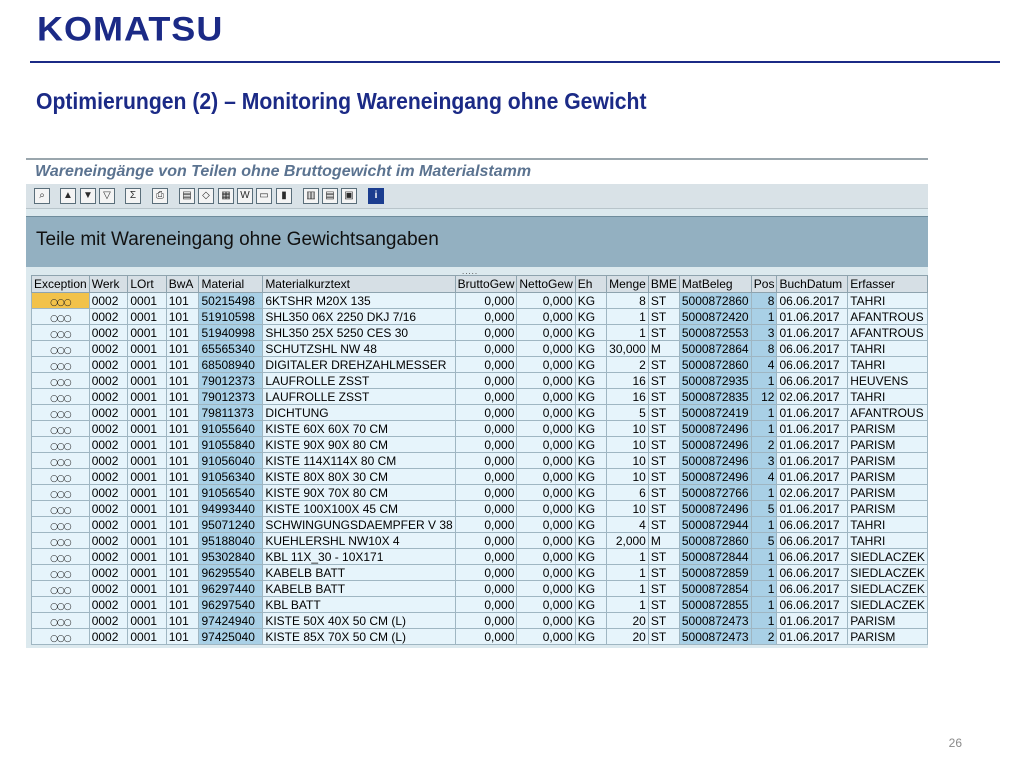 Image resolution: width=1024 pixels, height=768 pixels. Describe the element at coordinates (359, 444) in the screenshot. I see `cell-materialkurztext: KISTE 90X 90X 80 CM` at that location.